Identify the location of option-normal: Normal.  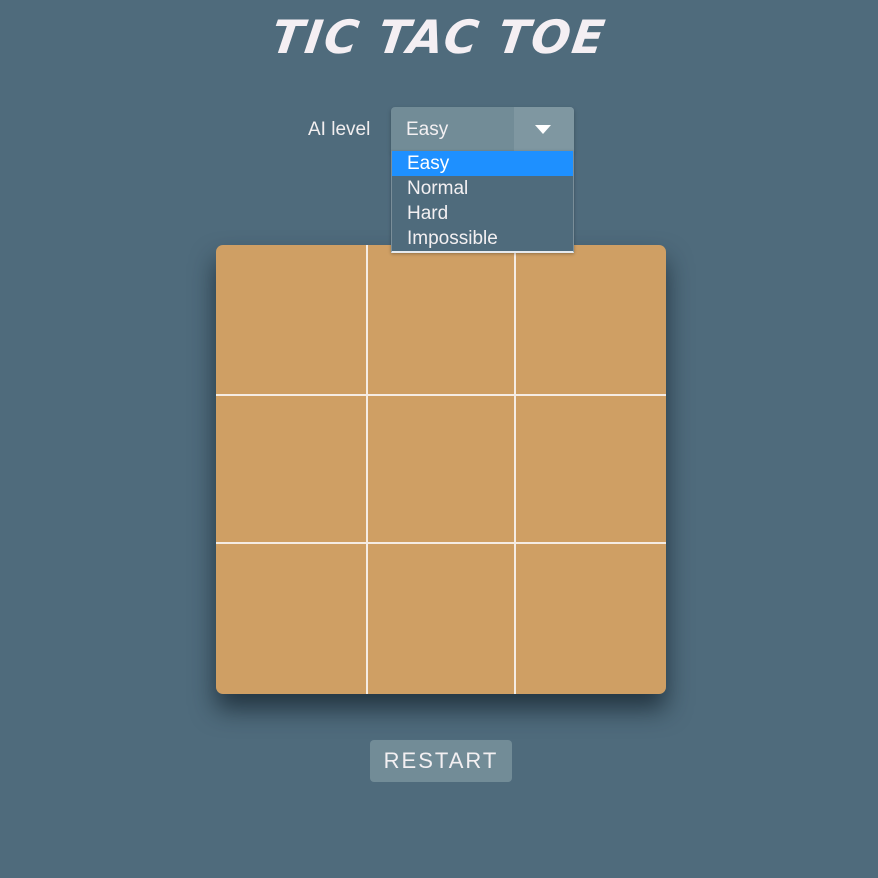
(482, 188).